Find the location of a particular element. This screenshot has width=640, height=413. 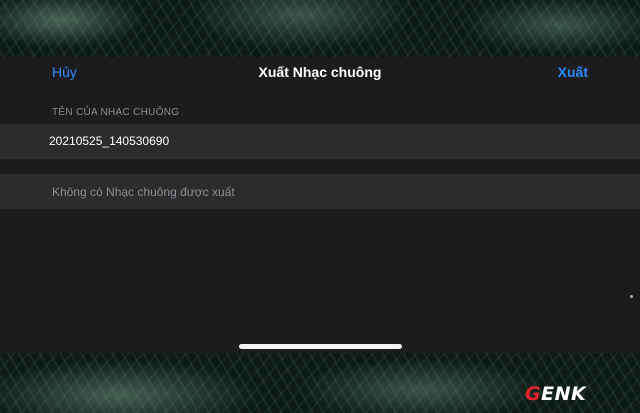

ringtone-name-cell is located at coordinates (320, 141).